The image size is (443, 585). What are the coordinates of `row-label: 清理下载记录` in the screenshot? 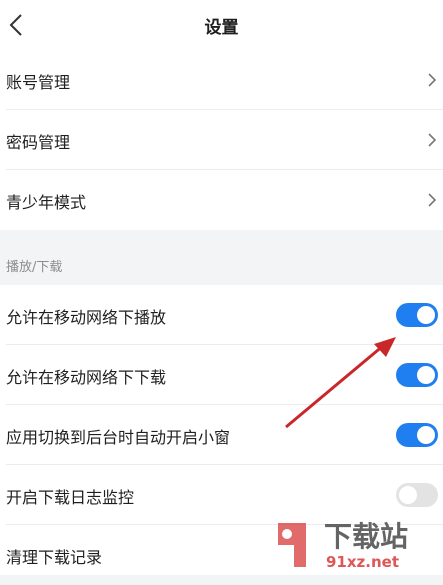 It's located at (54, 557).